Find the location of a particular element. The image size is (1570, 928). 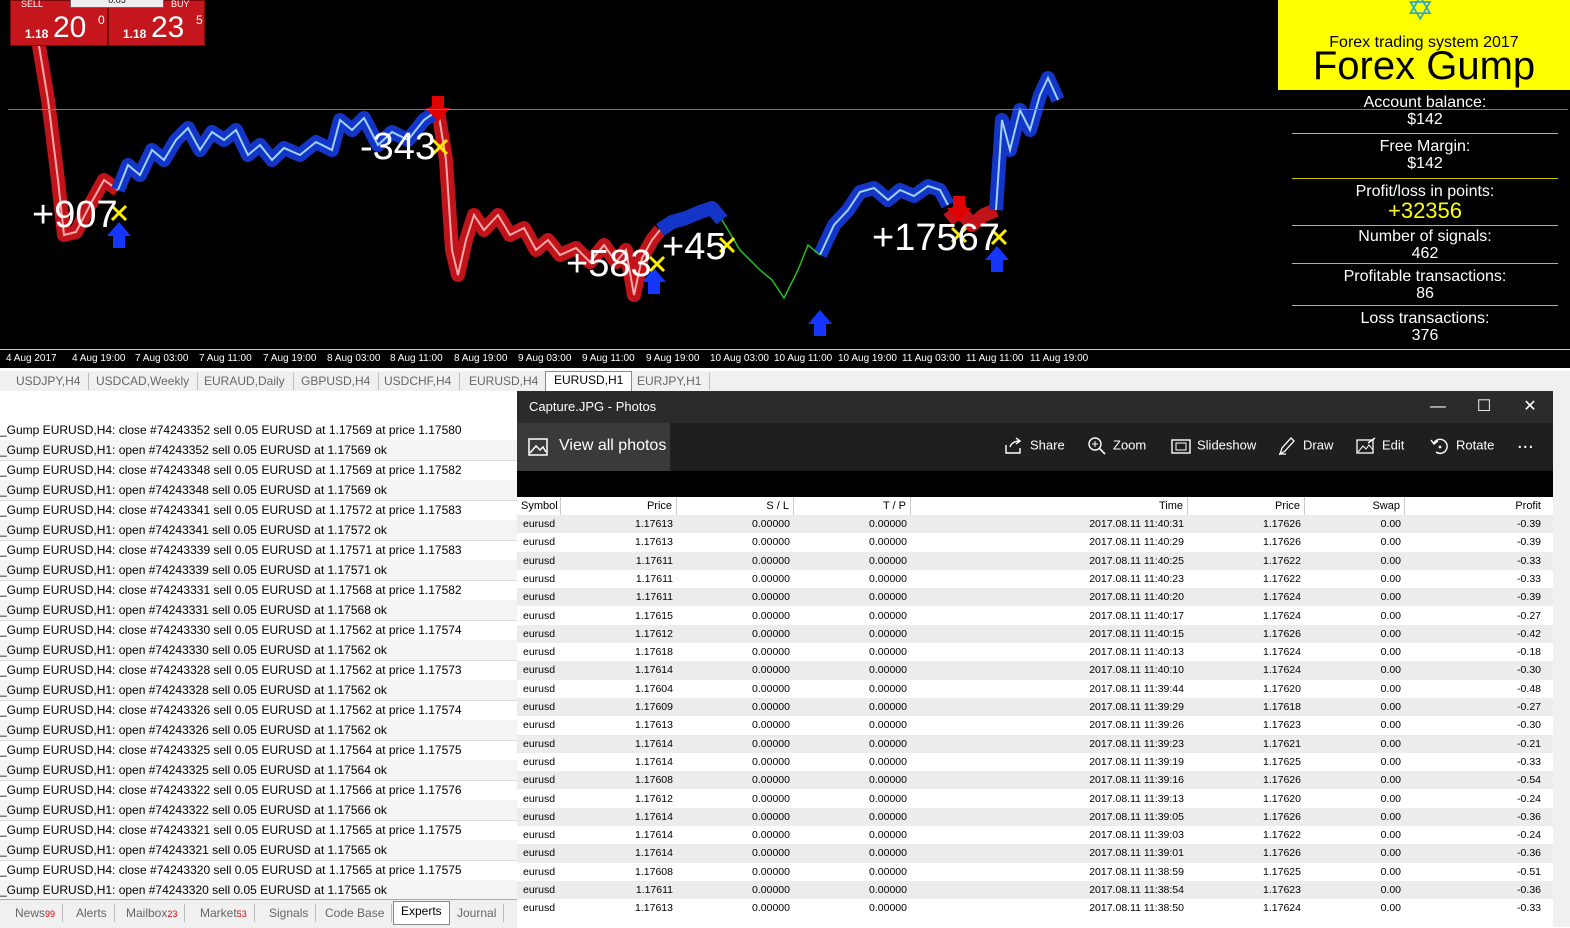

table-cell: 1.17608 is located at coordinates (654, 871).